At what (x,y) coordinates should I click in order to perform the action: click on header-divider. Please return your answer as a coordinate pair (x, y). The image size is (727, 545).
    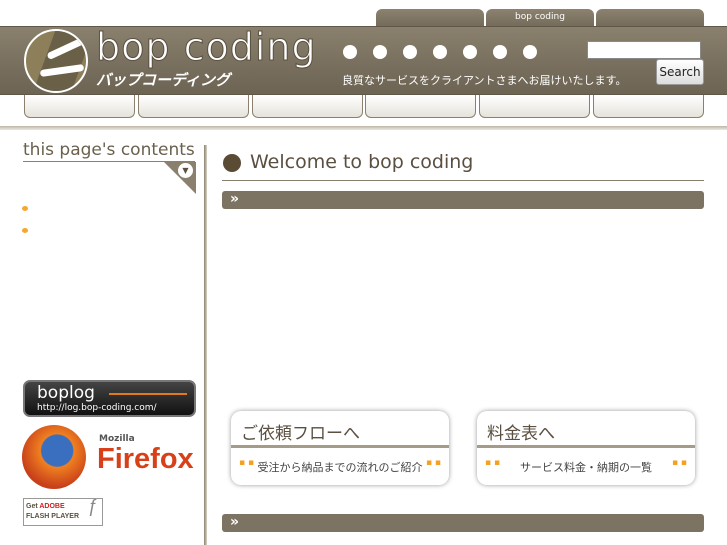
    Looking at the image, I should click on (363, 128).